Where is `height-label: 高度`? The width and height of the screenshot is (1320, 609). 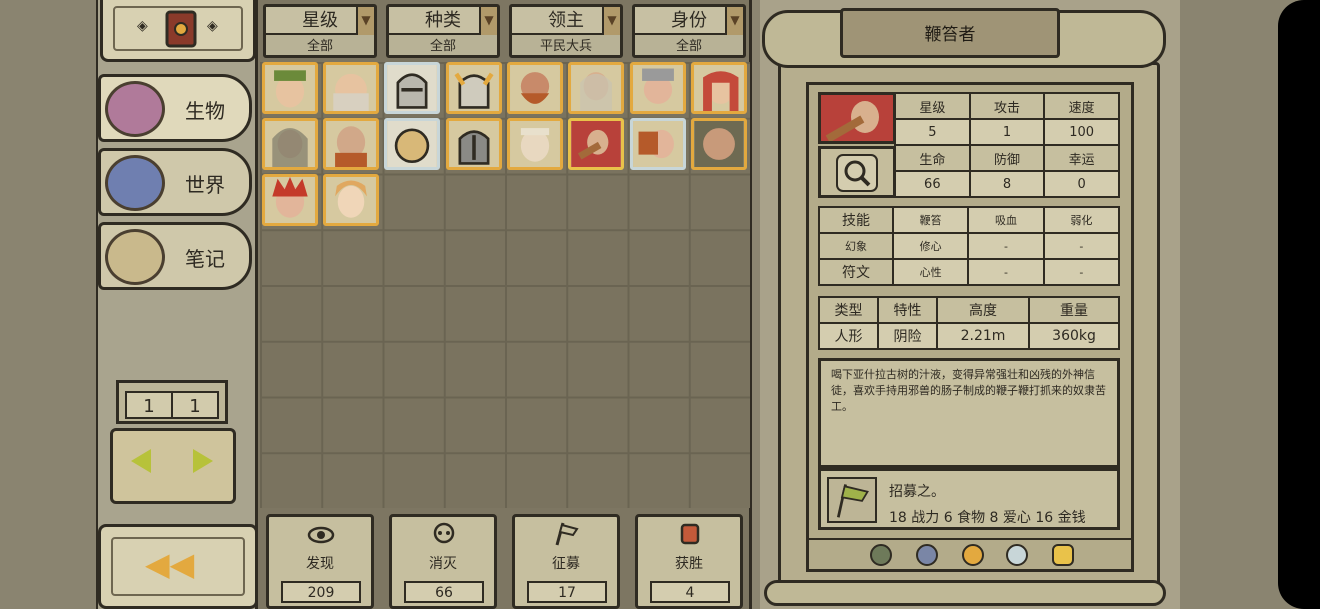 height-label: 高度 is located at coordinates (983, 310).